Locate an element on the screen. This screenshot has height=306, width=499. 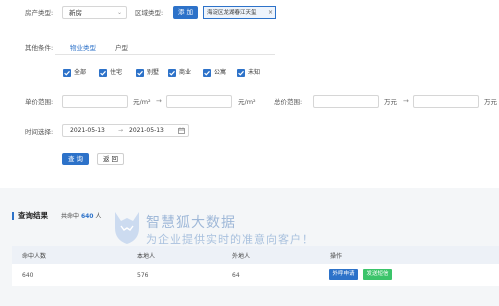
table-header: 命中人数 本地人 外地人 操作 is located at coordinates (255, 255).